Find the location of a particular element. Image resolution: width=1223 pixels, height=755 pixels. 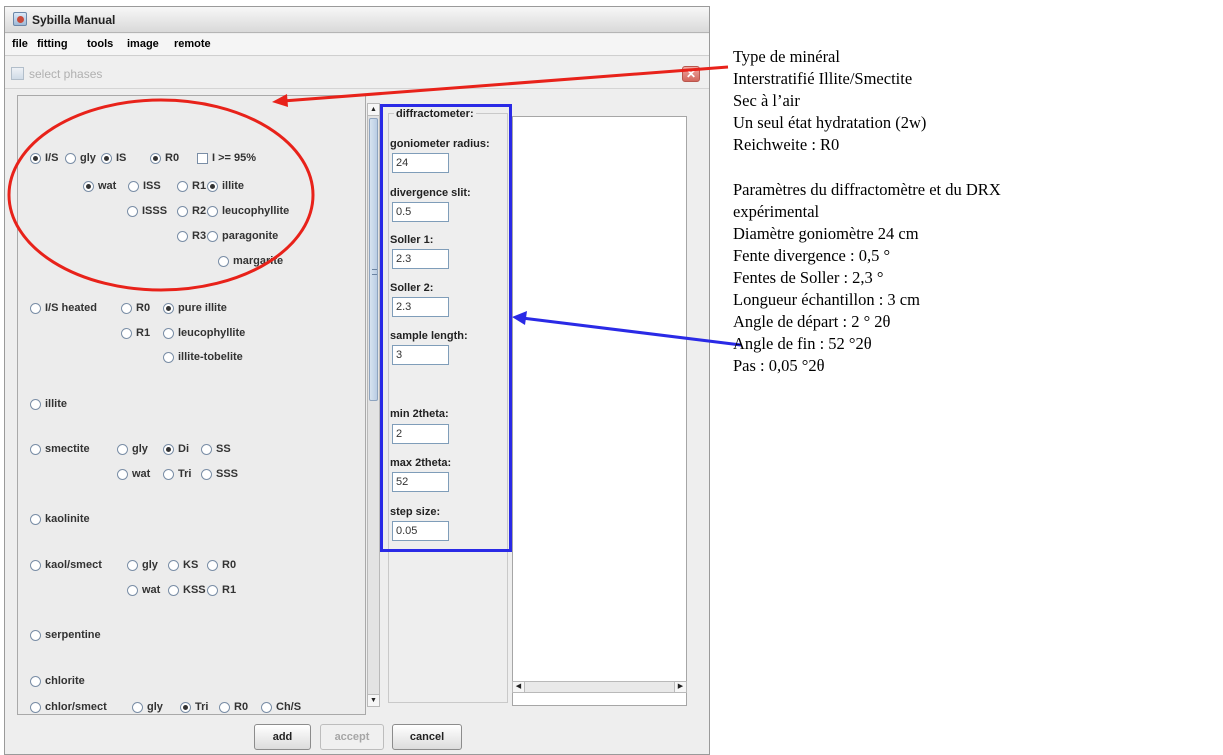

option-label: I/S heated is located at coordinates (71, 308).